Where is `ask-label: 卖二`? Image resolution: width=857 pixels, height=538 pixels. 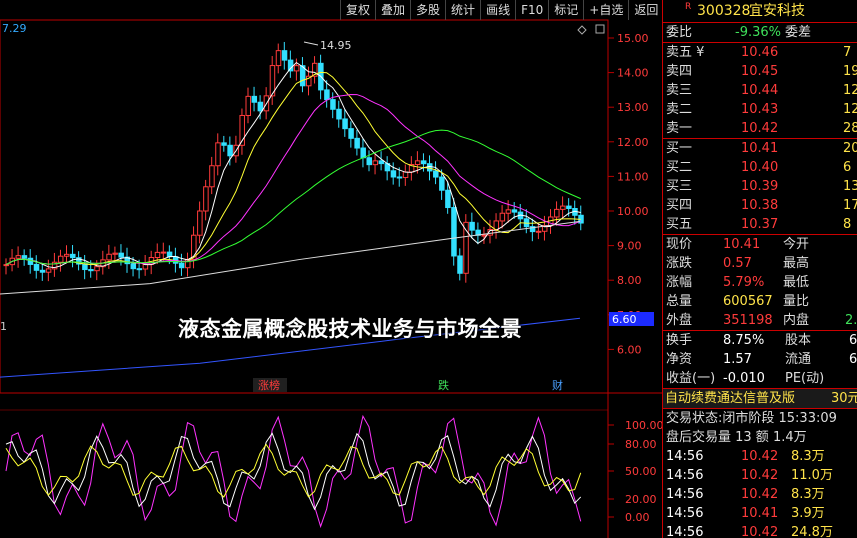 ask-label: 卖二 is located at coordinates (679, 109).